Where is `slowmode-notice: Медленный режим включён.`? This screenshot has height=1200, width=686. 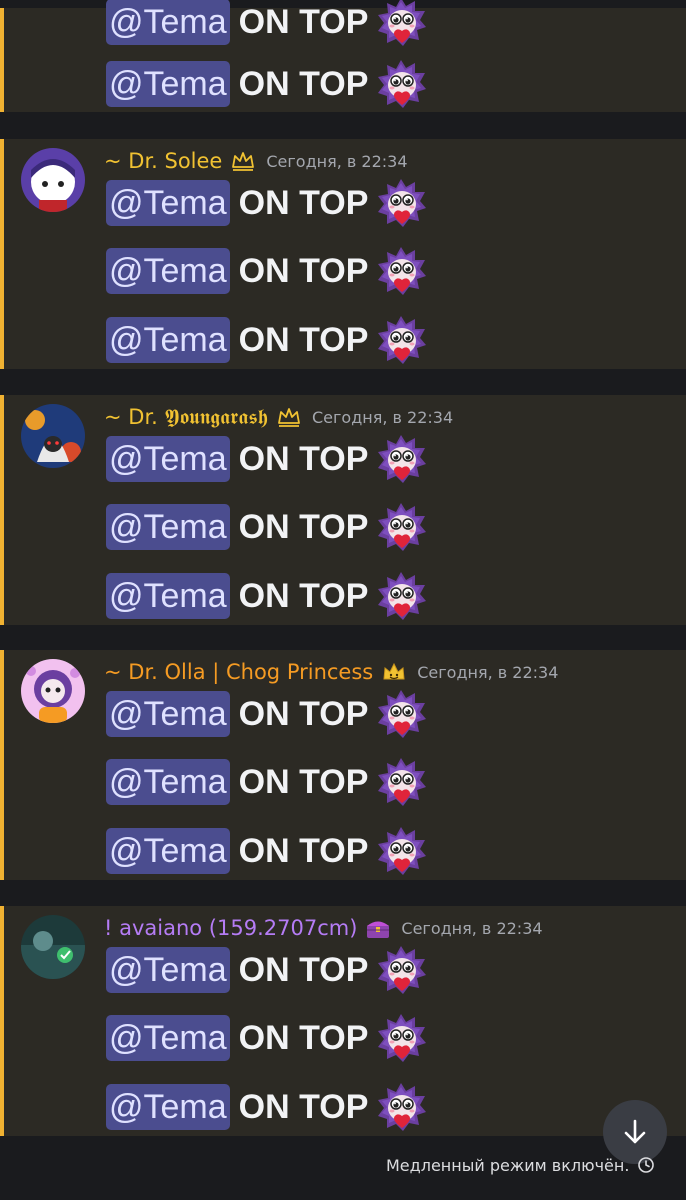
slowmode-notice: Медленный режим включён. is located at coordinates (520, 1165).